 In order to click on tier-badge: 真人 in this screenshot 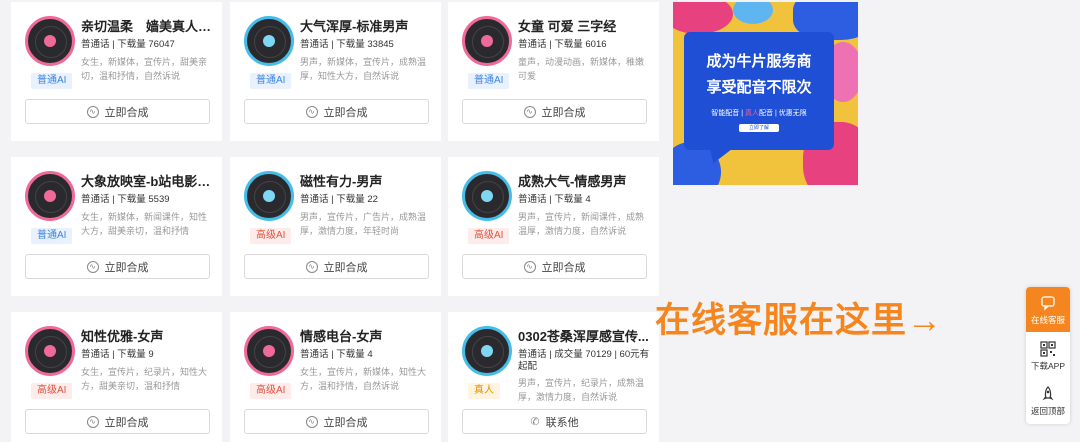, I will do `click(484, 391)`.